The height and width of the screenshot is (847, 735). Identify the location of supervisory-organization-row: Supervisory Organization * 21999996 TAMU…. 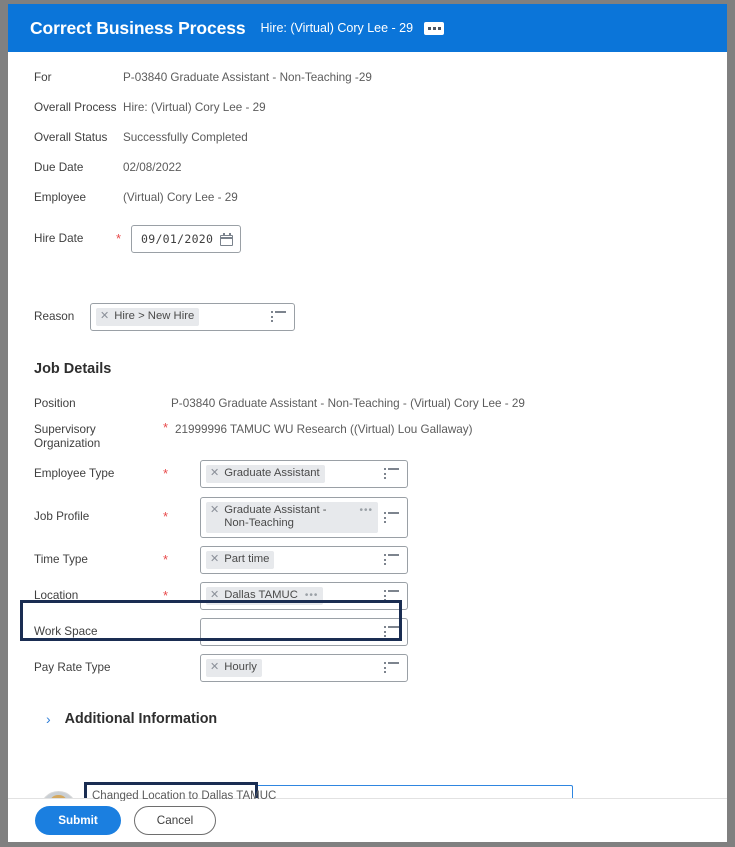
(367, 435).